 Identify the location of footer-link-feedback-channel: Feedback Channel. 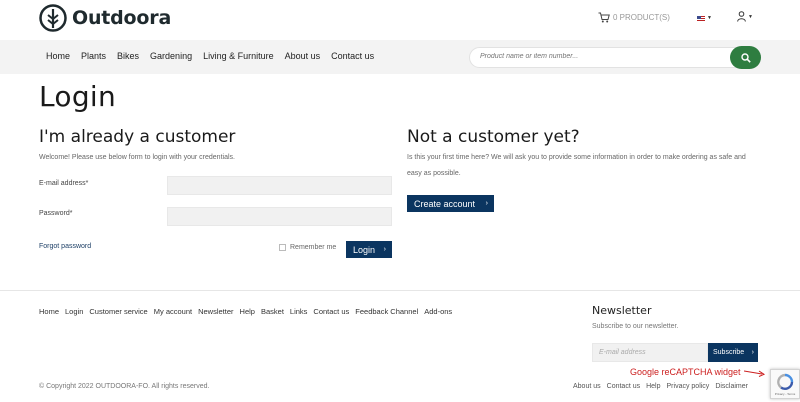
(386, 311).